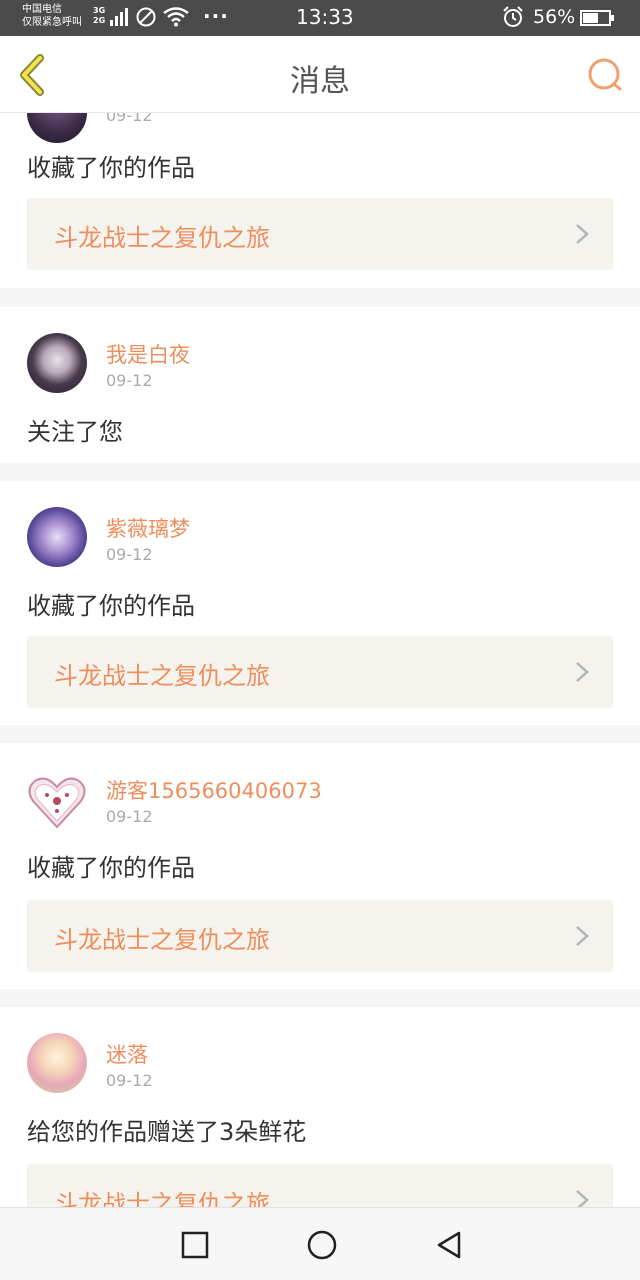 This screenshot has width=640, height=1280. I want to click on search-button, so click(605, 75).